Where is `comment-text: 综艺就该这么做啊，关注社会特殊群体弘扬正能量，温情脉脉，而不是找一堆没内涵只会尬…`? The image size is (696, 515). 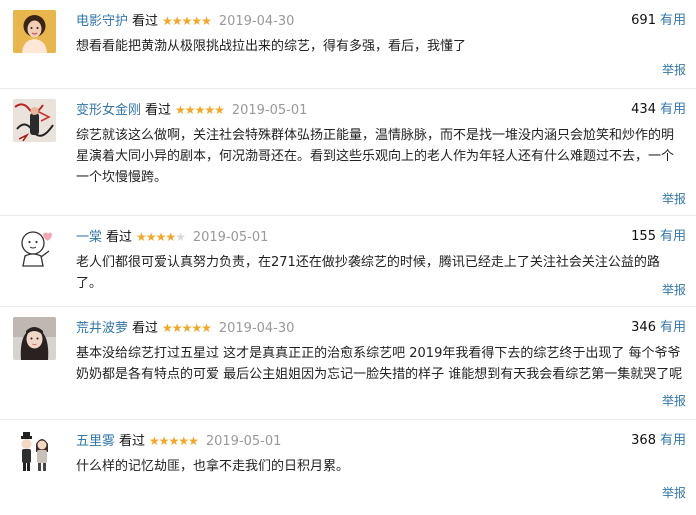 comment-text: 综艺就该这么做啊，关注社会特殊群体弘扬正能量，温情脉脉，而不是找一堆没内涵只会尬… is located at coordinates (375, 156).